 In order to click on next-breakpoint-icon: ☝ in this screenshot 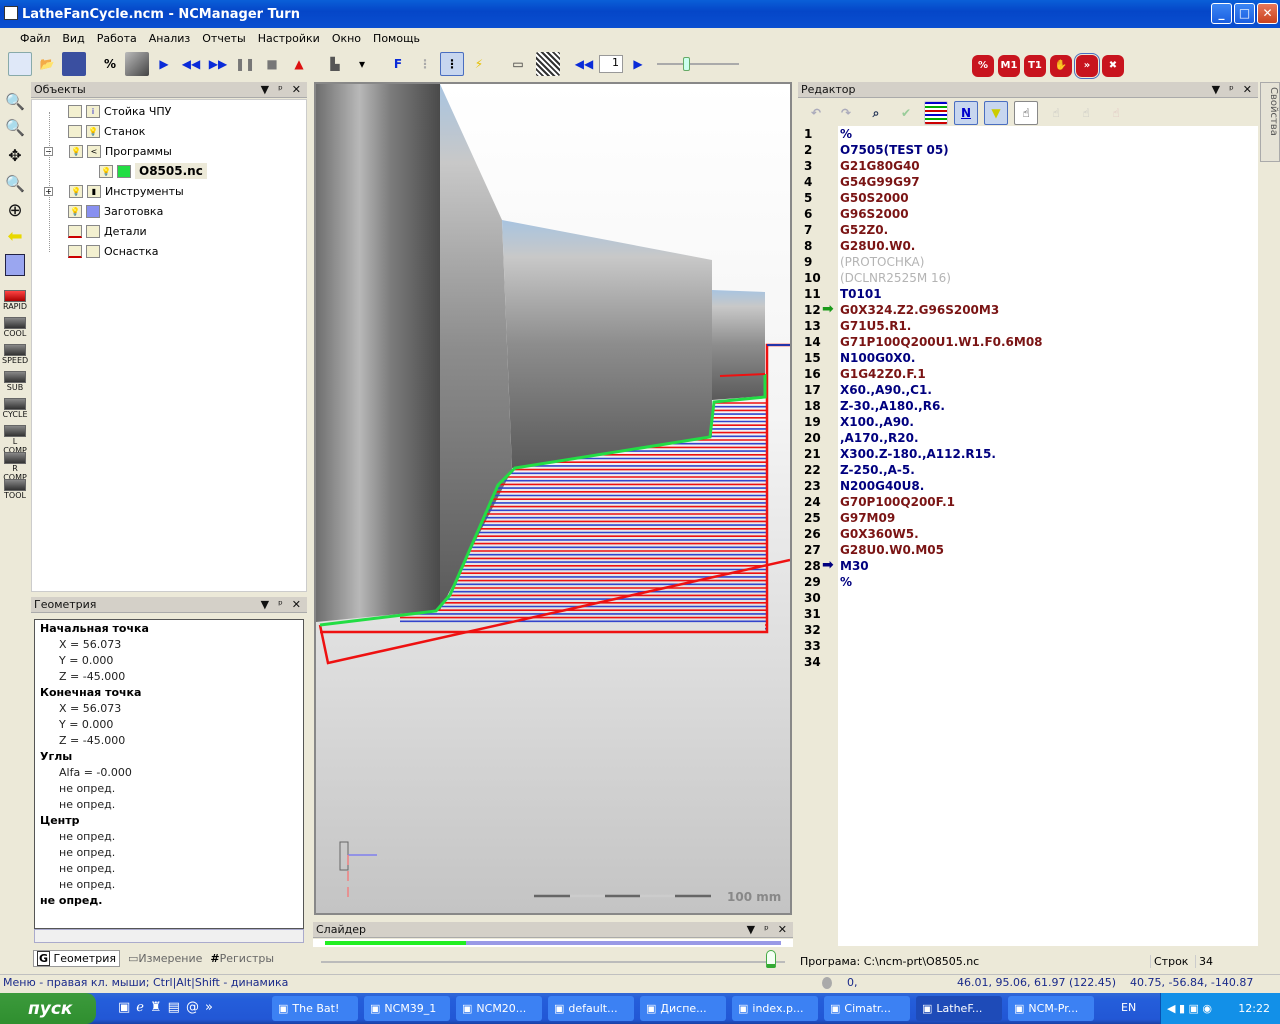, I will do `click(1086, 113)`.